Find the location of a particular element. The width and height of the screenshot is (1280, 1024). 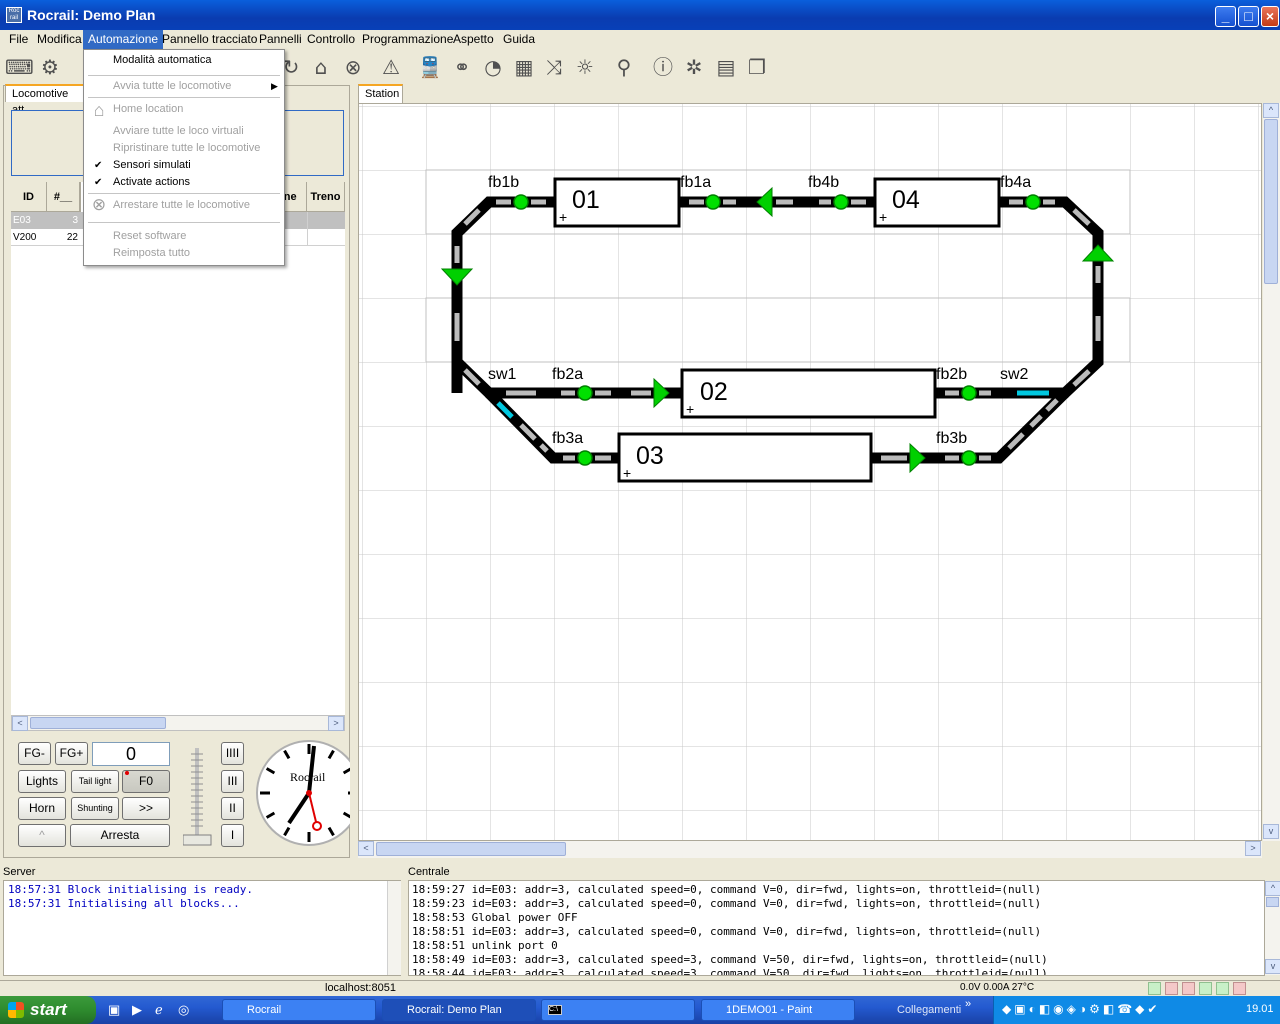

task-paint: 1DEMO01 - Paint is located at coordinates (778, 1010).